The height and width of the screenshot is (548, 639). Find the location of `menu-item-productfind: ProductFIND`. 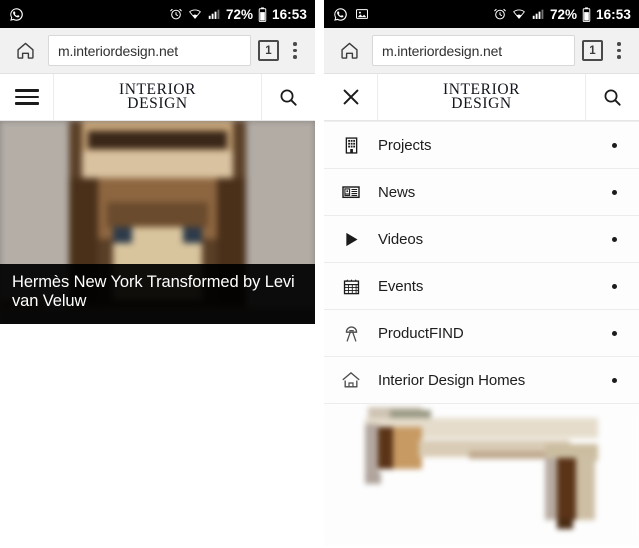

menu-item-productfind: ProductFIND is located at coordinates (481, 333).